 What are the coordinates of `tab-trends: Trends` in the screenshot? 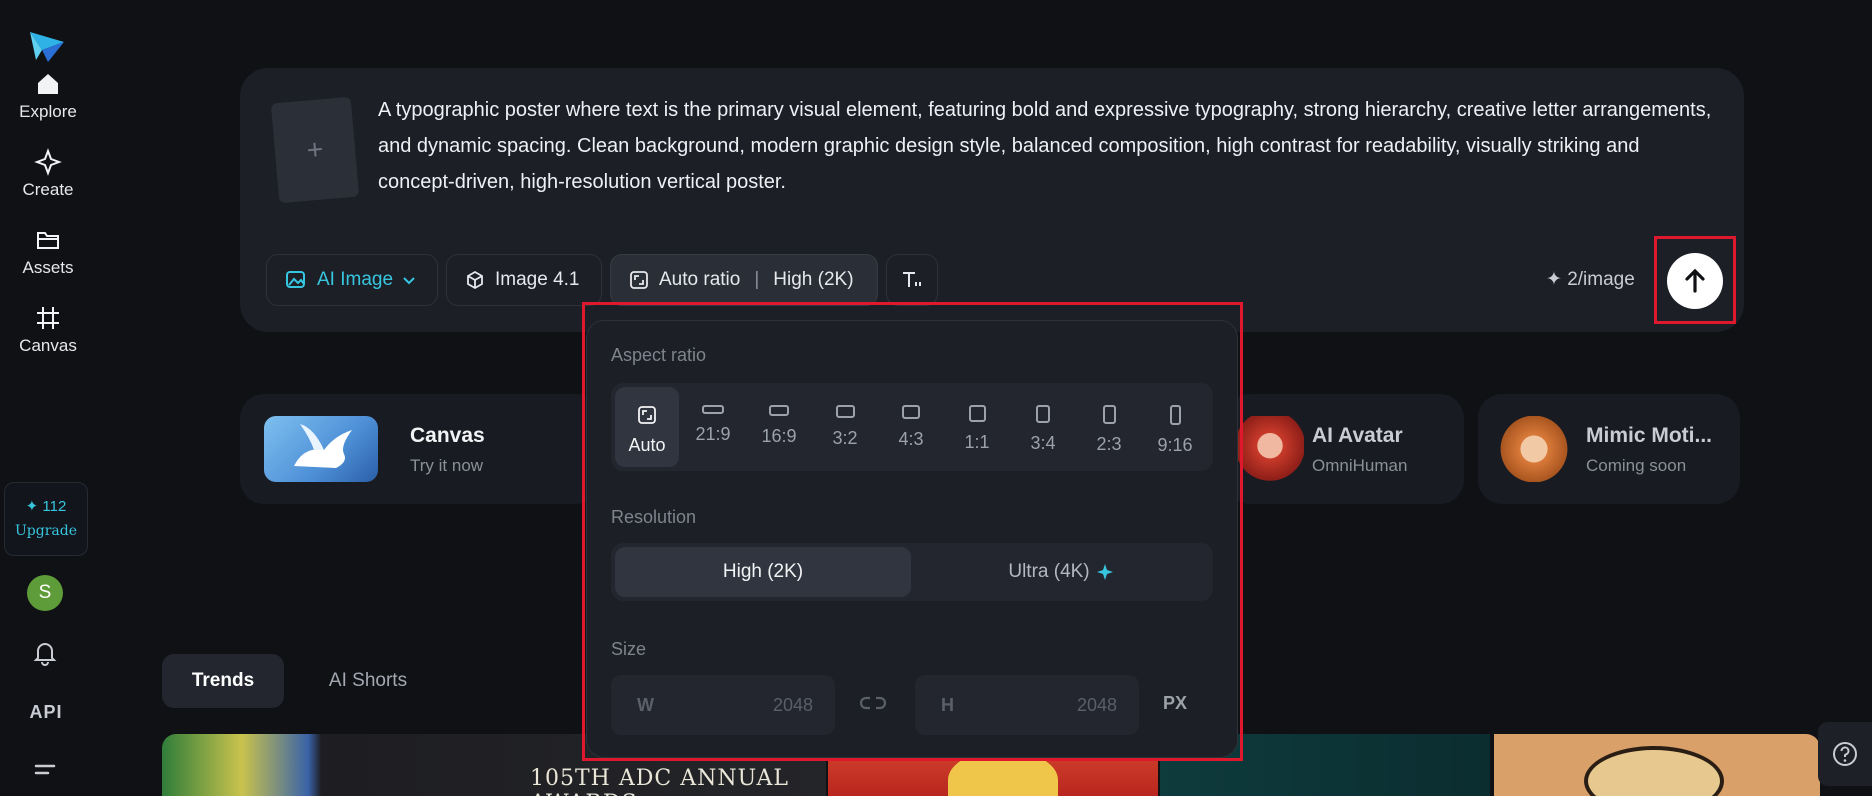 It's located at (223, 681).